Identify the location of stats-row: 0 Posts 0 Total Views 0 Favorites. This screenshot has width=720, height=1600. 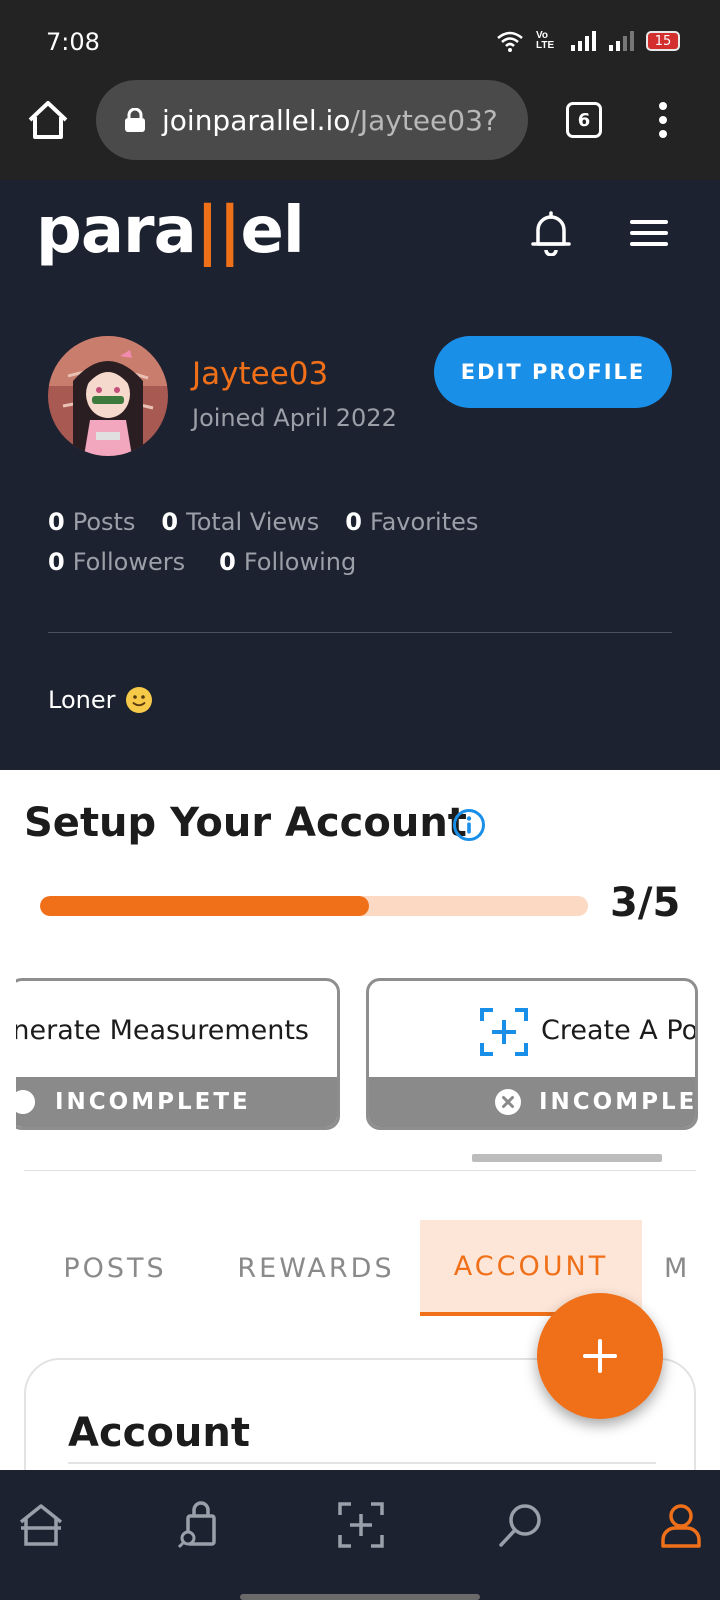
(276, 522).